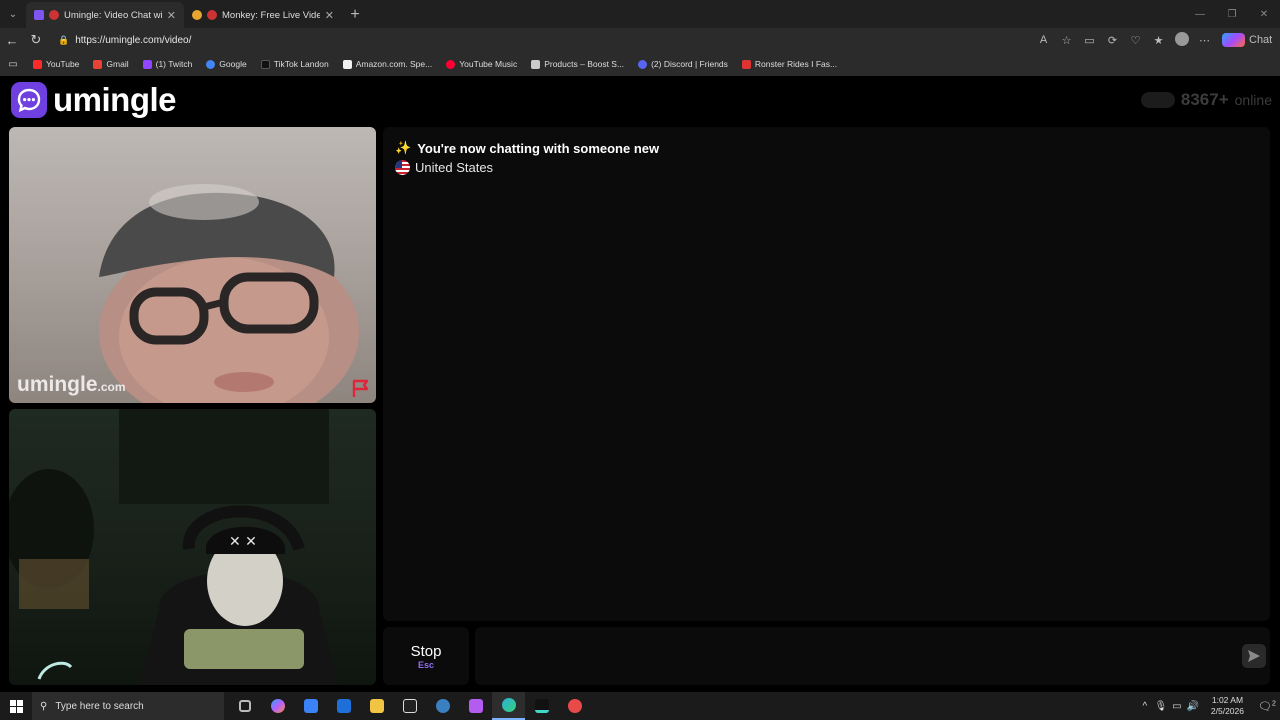 This screenshot has width=1280, height=720. What do you see at coordinates (1145, 706) in the screenshot?
I see `chevron-up-icon: ^` at bounding box center [1145, 706].